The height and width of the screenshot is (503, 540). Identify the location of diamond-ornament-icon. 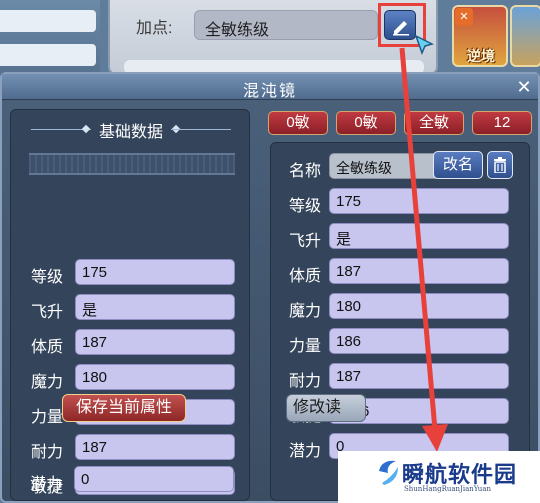
(86, 129).